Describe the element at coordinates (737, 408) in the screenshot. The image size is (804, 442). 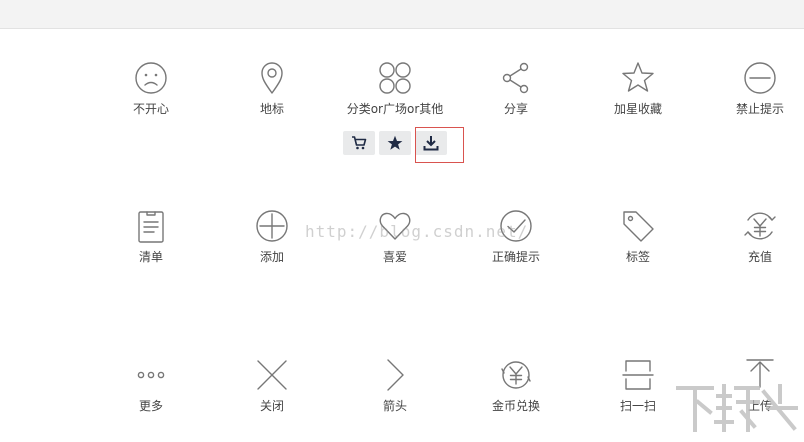
I see `site-logo-watermark` at that location.